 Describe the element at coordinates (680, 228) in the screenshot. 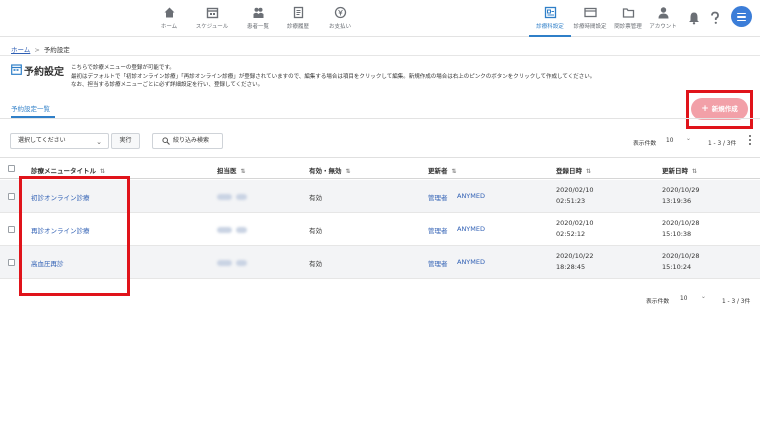

I see `updated-at: 2020/10/28 15:10:38` at that location.